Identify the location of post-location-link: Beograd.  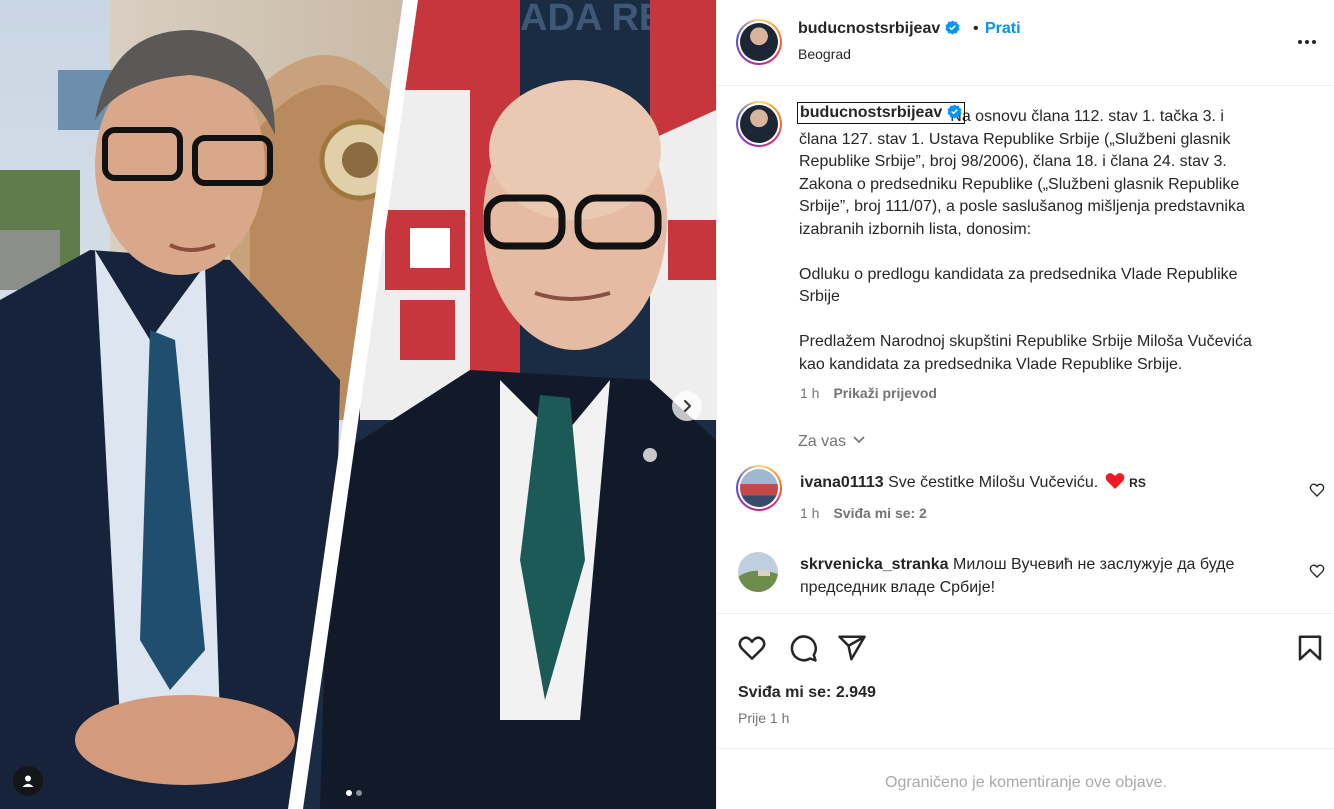
(824, 54).